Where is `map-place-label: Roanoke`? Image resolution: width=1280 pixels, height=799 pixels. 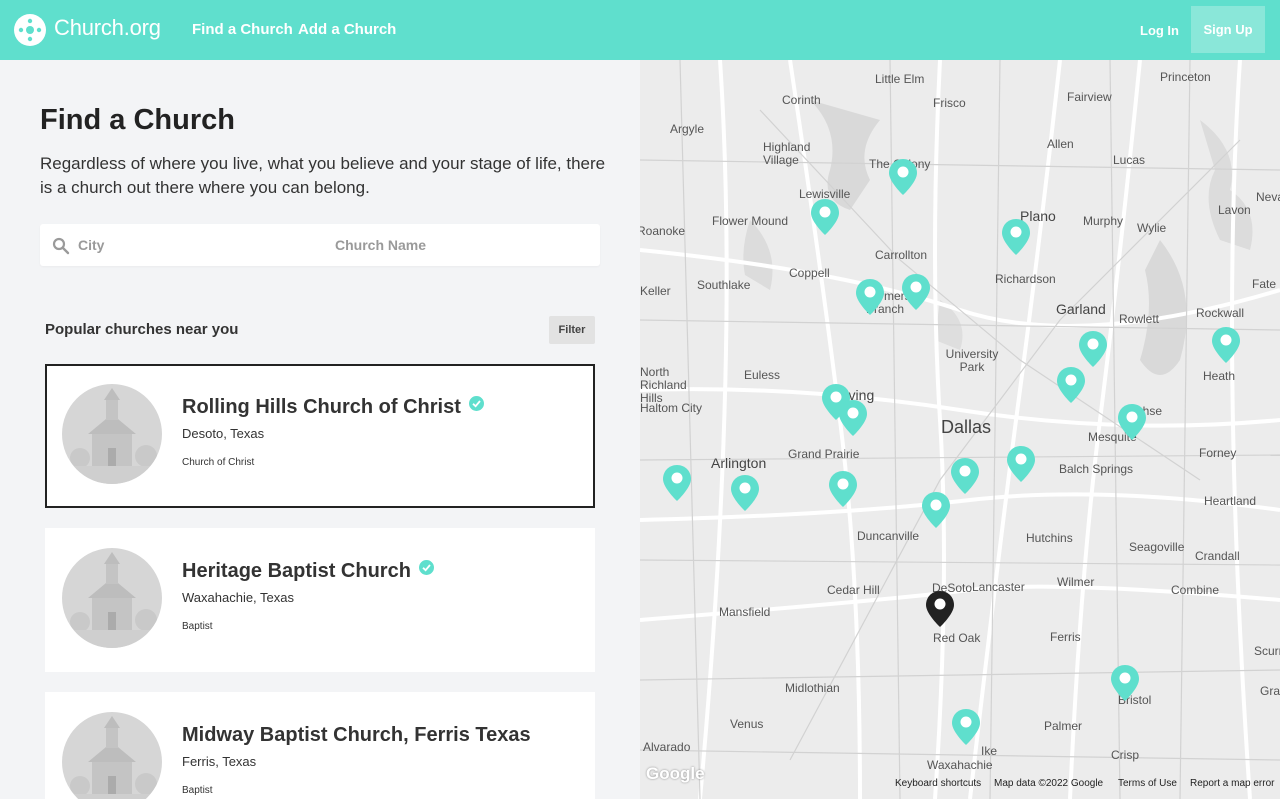 map-place-label: Roanoke is located at coordinates (663, 231).